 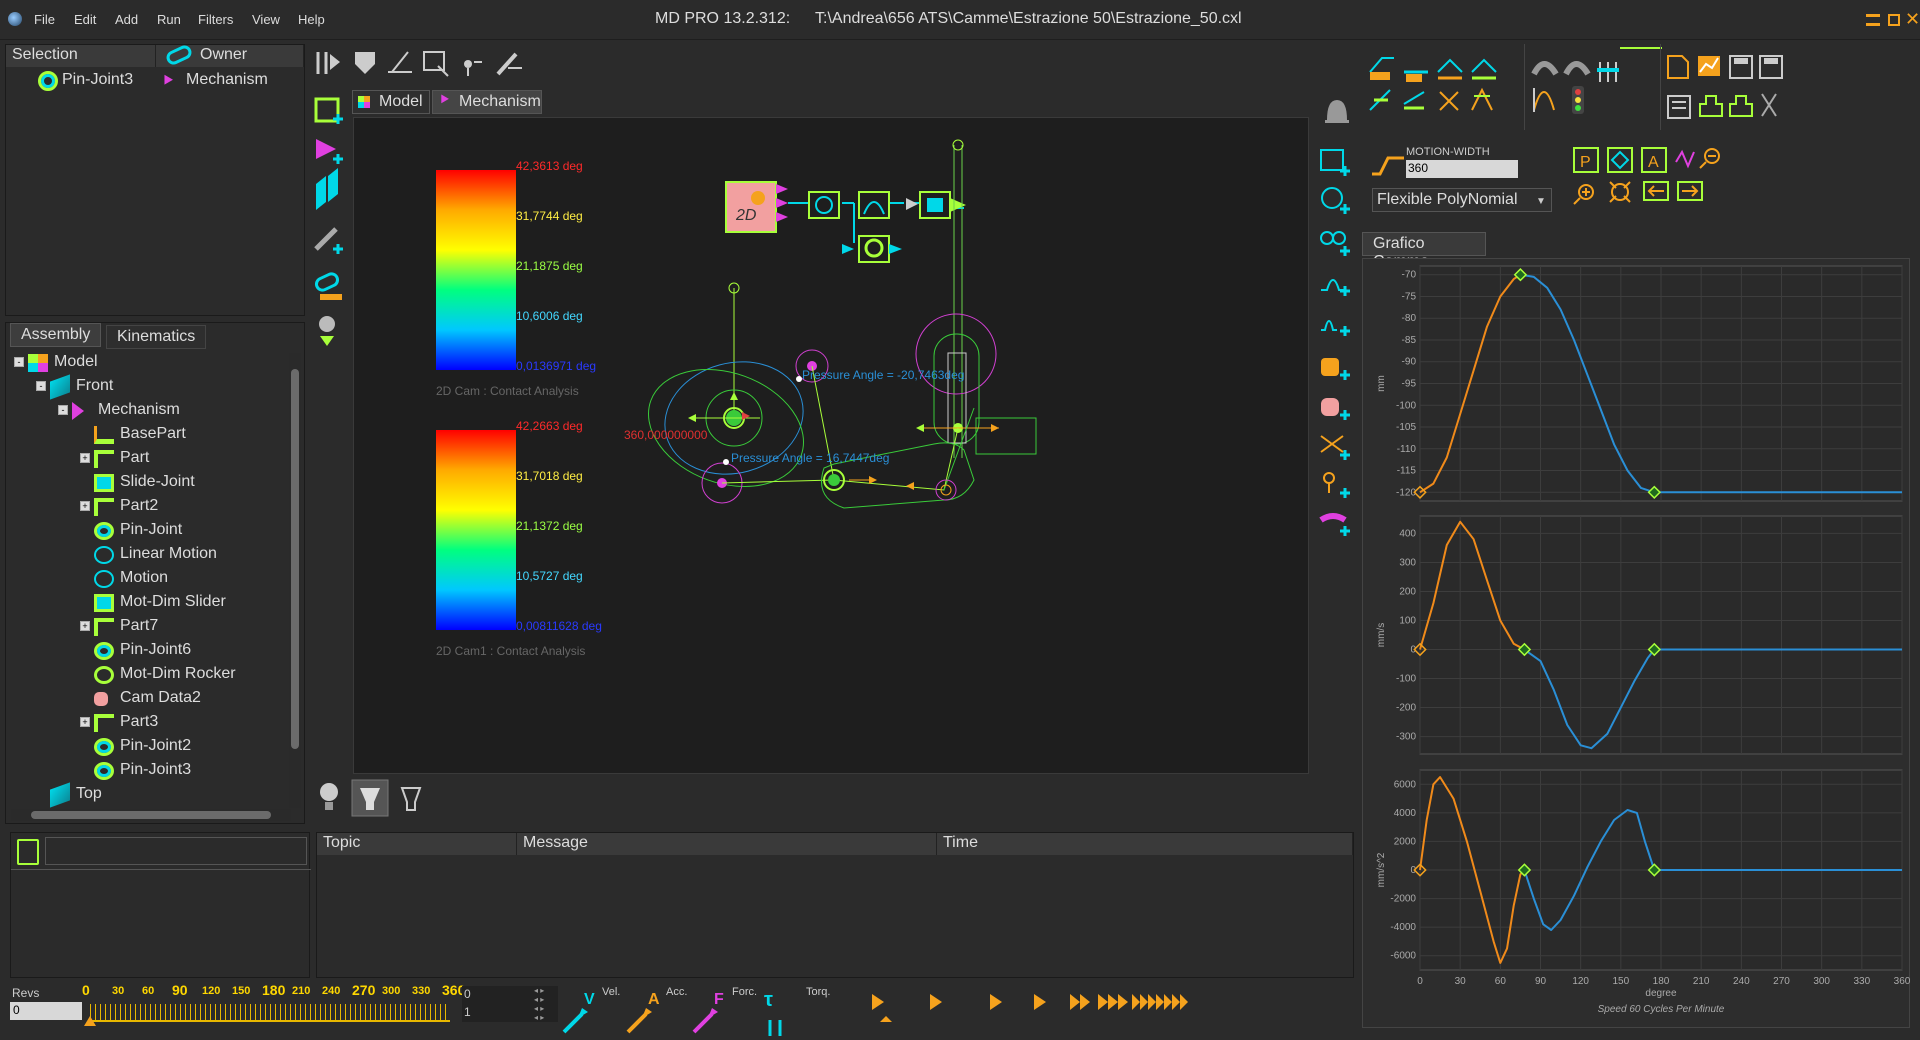 What do you see at coordinates (327, 331) in the screenshot?
I see `add-point-icon` at bounding box center [327, 331].